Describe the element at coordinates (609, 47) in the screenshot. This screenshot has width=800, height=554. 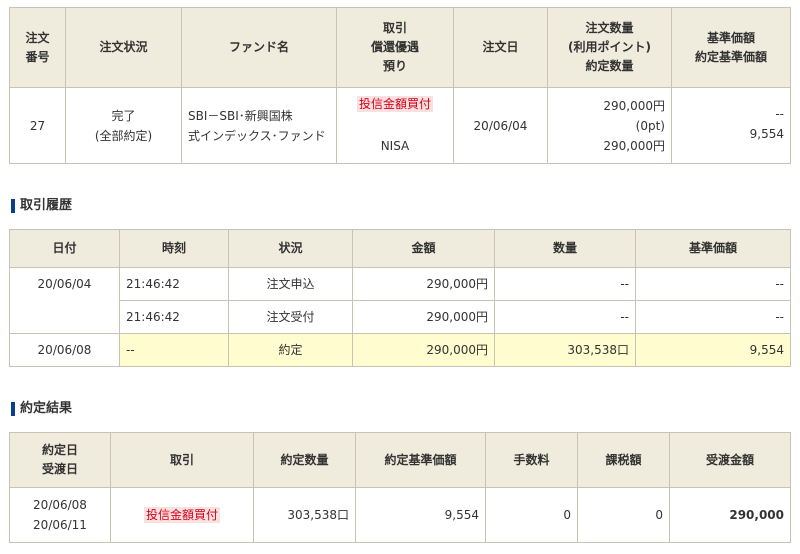
I see `header-quantity: 注文数量 (利用ポイント) 約定数量` at that location.